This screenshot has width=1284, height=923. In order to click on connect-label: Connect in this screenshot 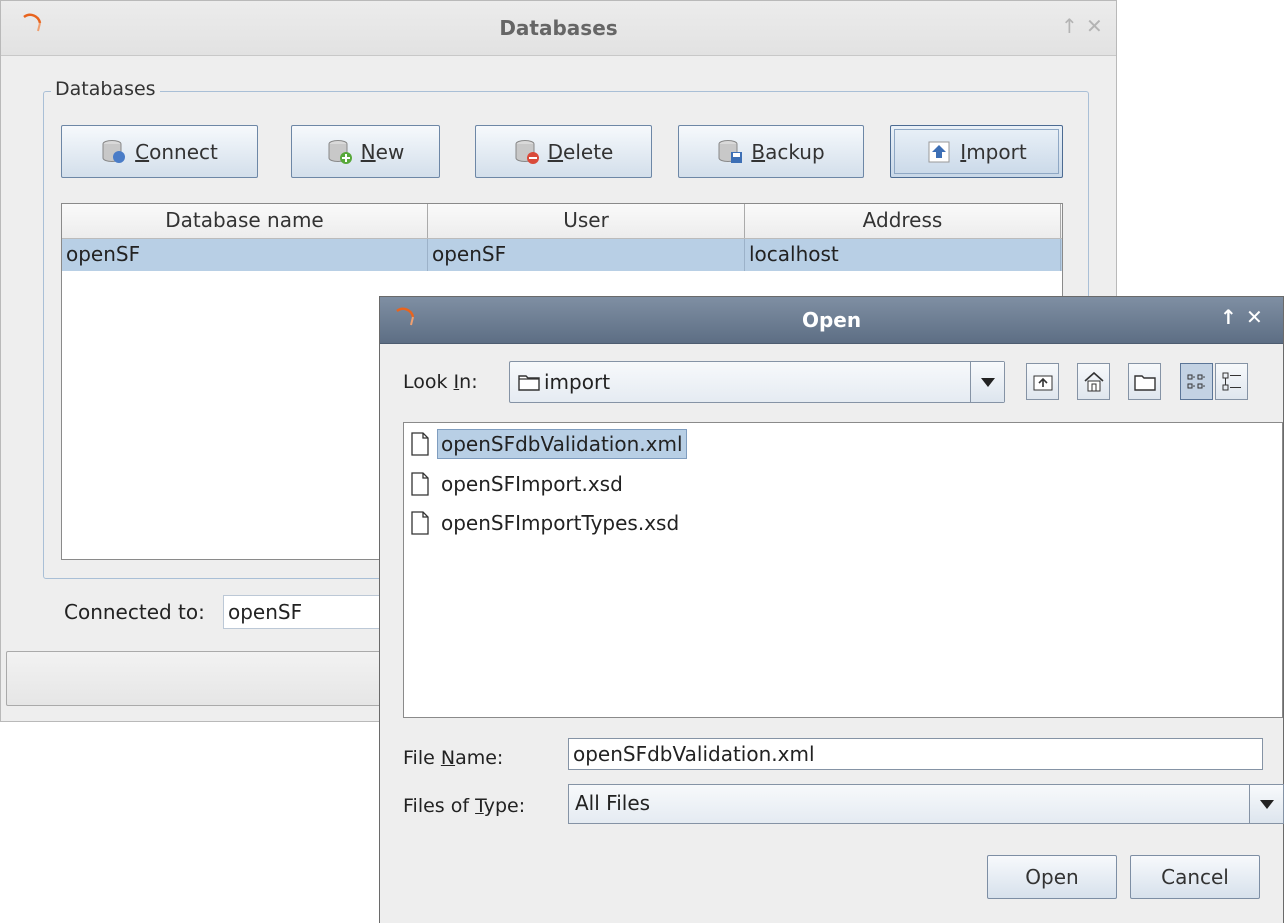, I will do `click(176, 151)`.